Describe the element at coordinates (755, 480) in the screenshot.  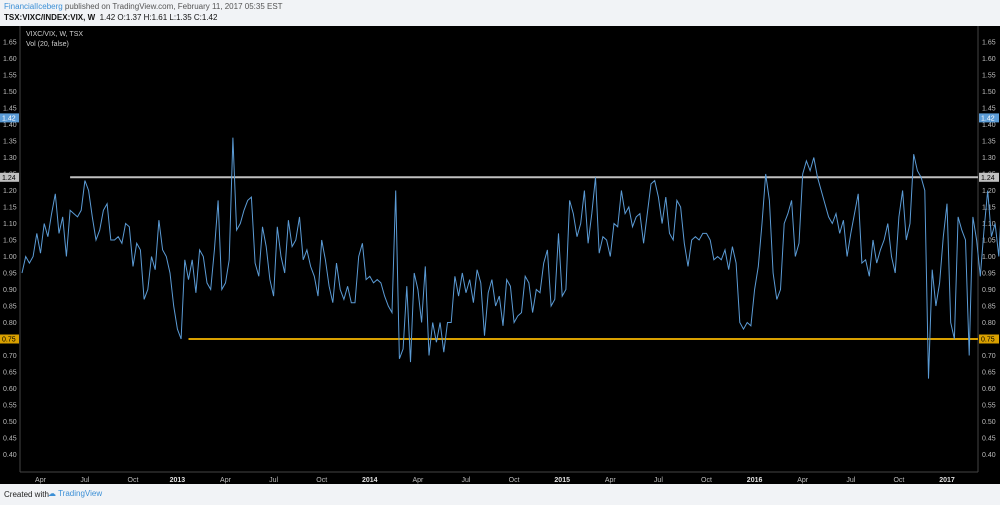
I see `x-tick-label: 2016` at that location.